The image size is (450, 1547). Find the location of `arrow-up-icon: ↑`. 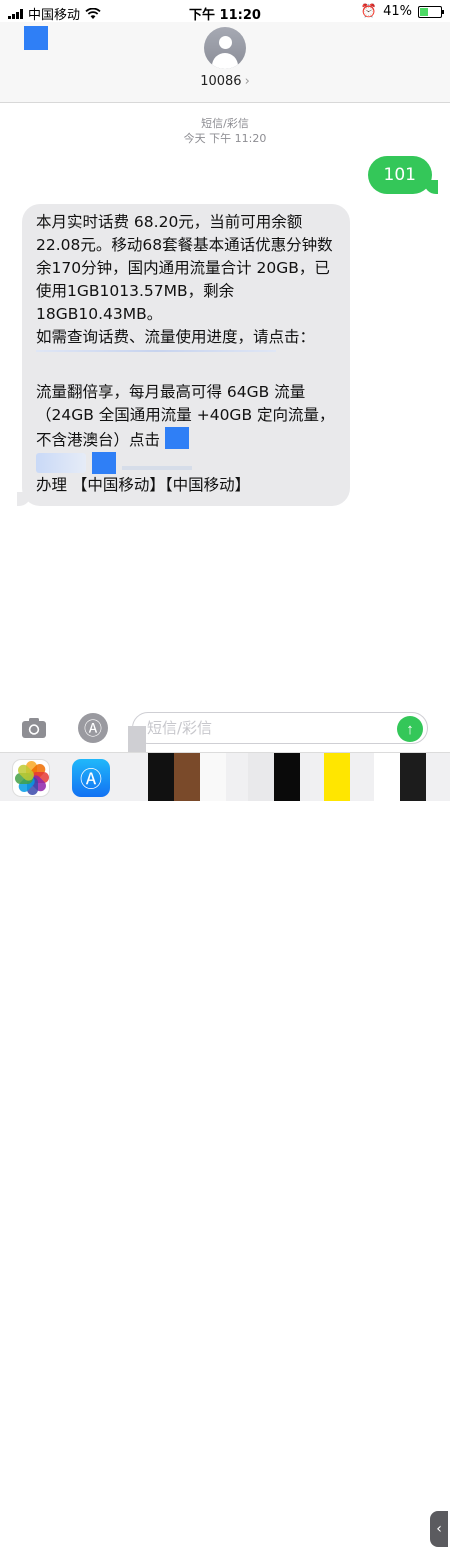

arrow-up-icon: ↑ is located at coordinates (410, 729).